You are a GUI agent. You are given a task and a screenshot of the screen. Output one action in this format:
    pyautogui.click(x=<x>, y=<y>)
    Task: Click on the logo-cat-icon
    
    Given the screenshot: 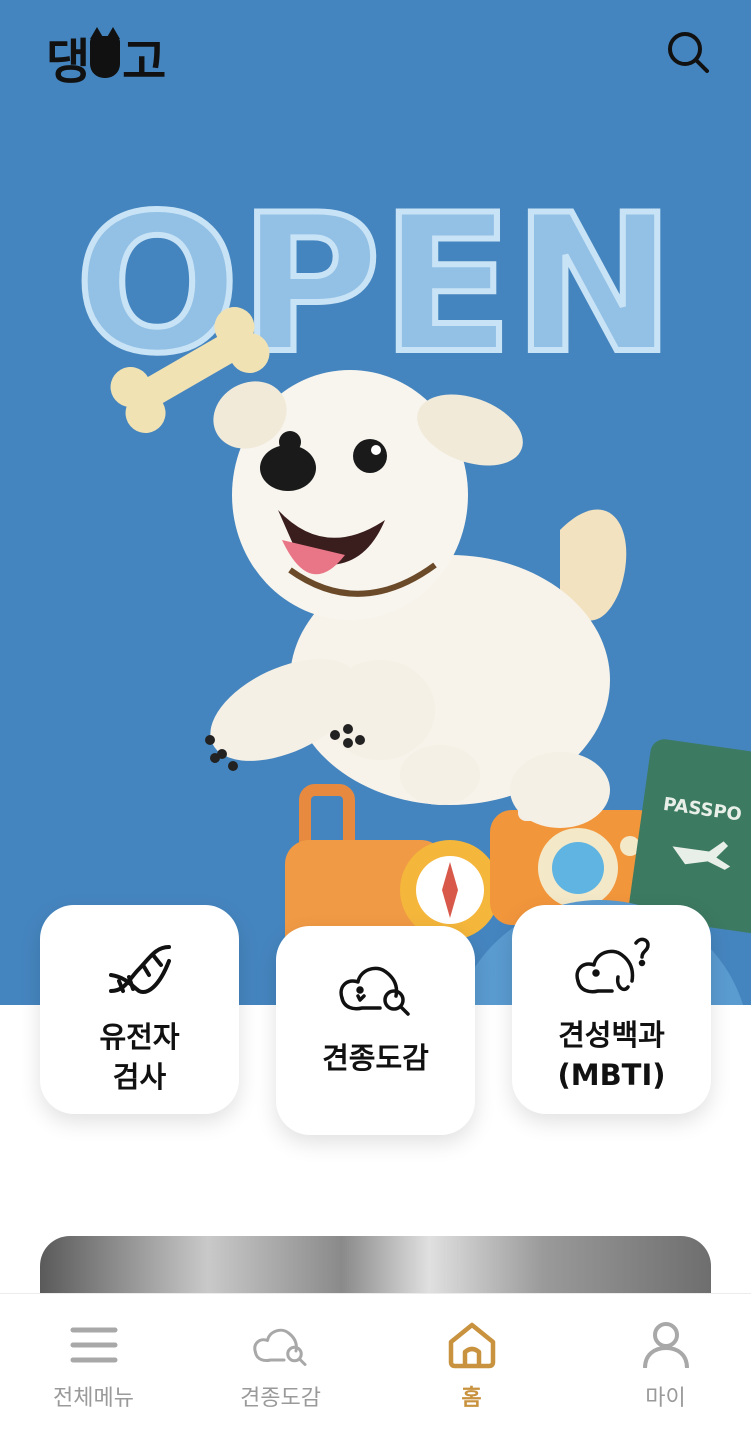 What is the action you would take?
    pyautogui.click(x=105, y=52)
    